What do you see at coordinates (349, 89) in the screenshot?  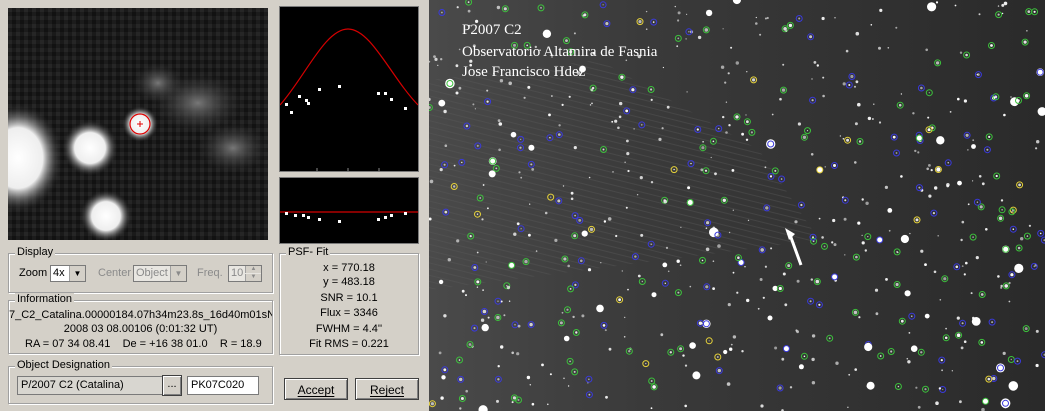 I see `psf-profile-plot` at bounding box center [349, 89].